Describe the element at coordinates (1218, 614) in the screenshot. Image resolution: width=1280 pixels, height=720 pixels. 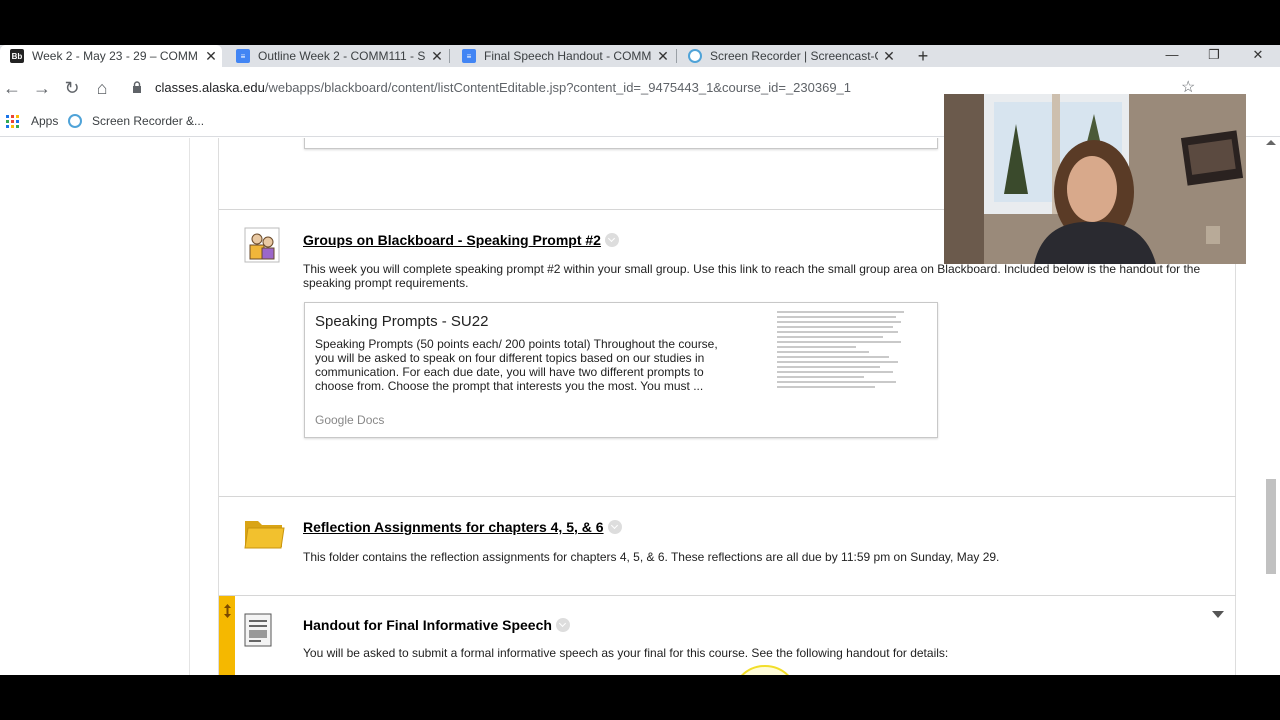
I see `item-options-arrow-icon` at that location.